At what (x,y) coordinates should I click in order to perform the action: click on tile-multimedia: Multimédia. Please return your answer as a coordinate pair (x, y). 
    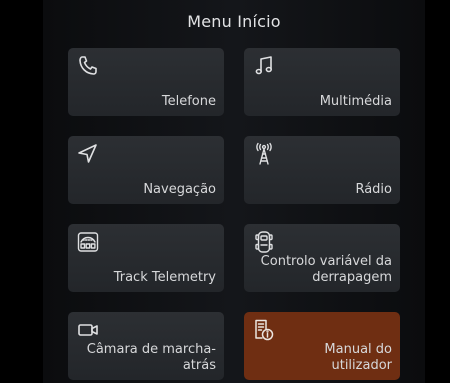
    Looking at the image, I should click on (322, 82).